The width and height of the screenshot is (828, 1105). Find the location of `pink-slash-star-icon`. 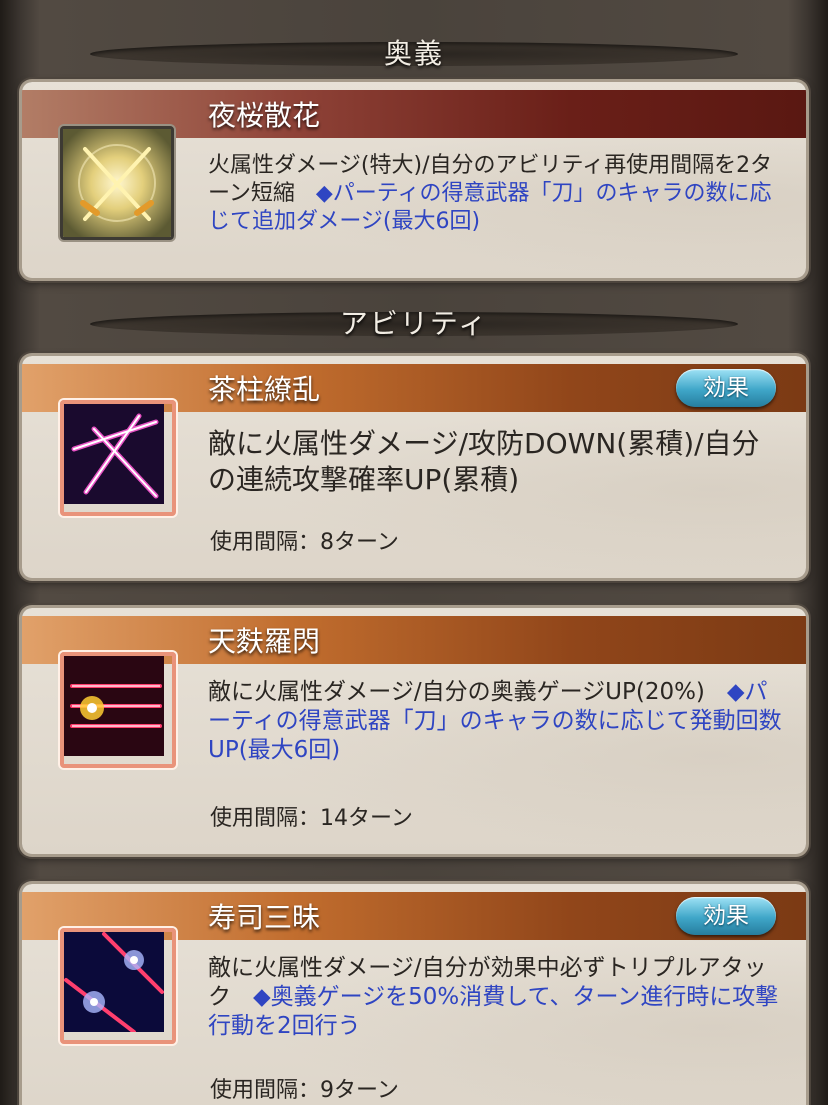

pink-slash-star-icon is located at coordinates (118, 458).